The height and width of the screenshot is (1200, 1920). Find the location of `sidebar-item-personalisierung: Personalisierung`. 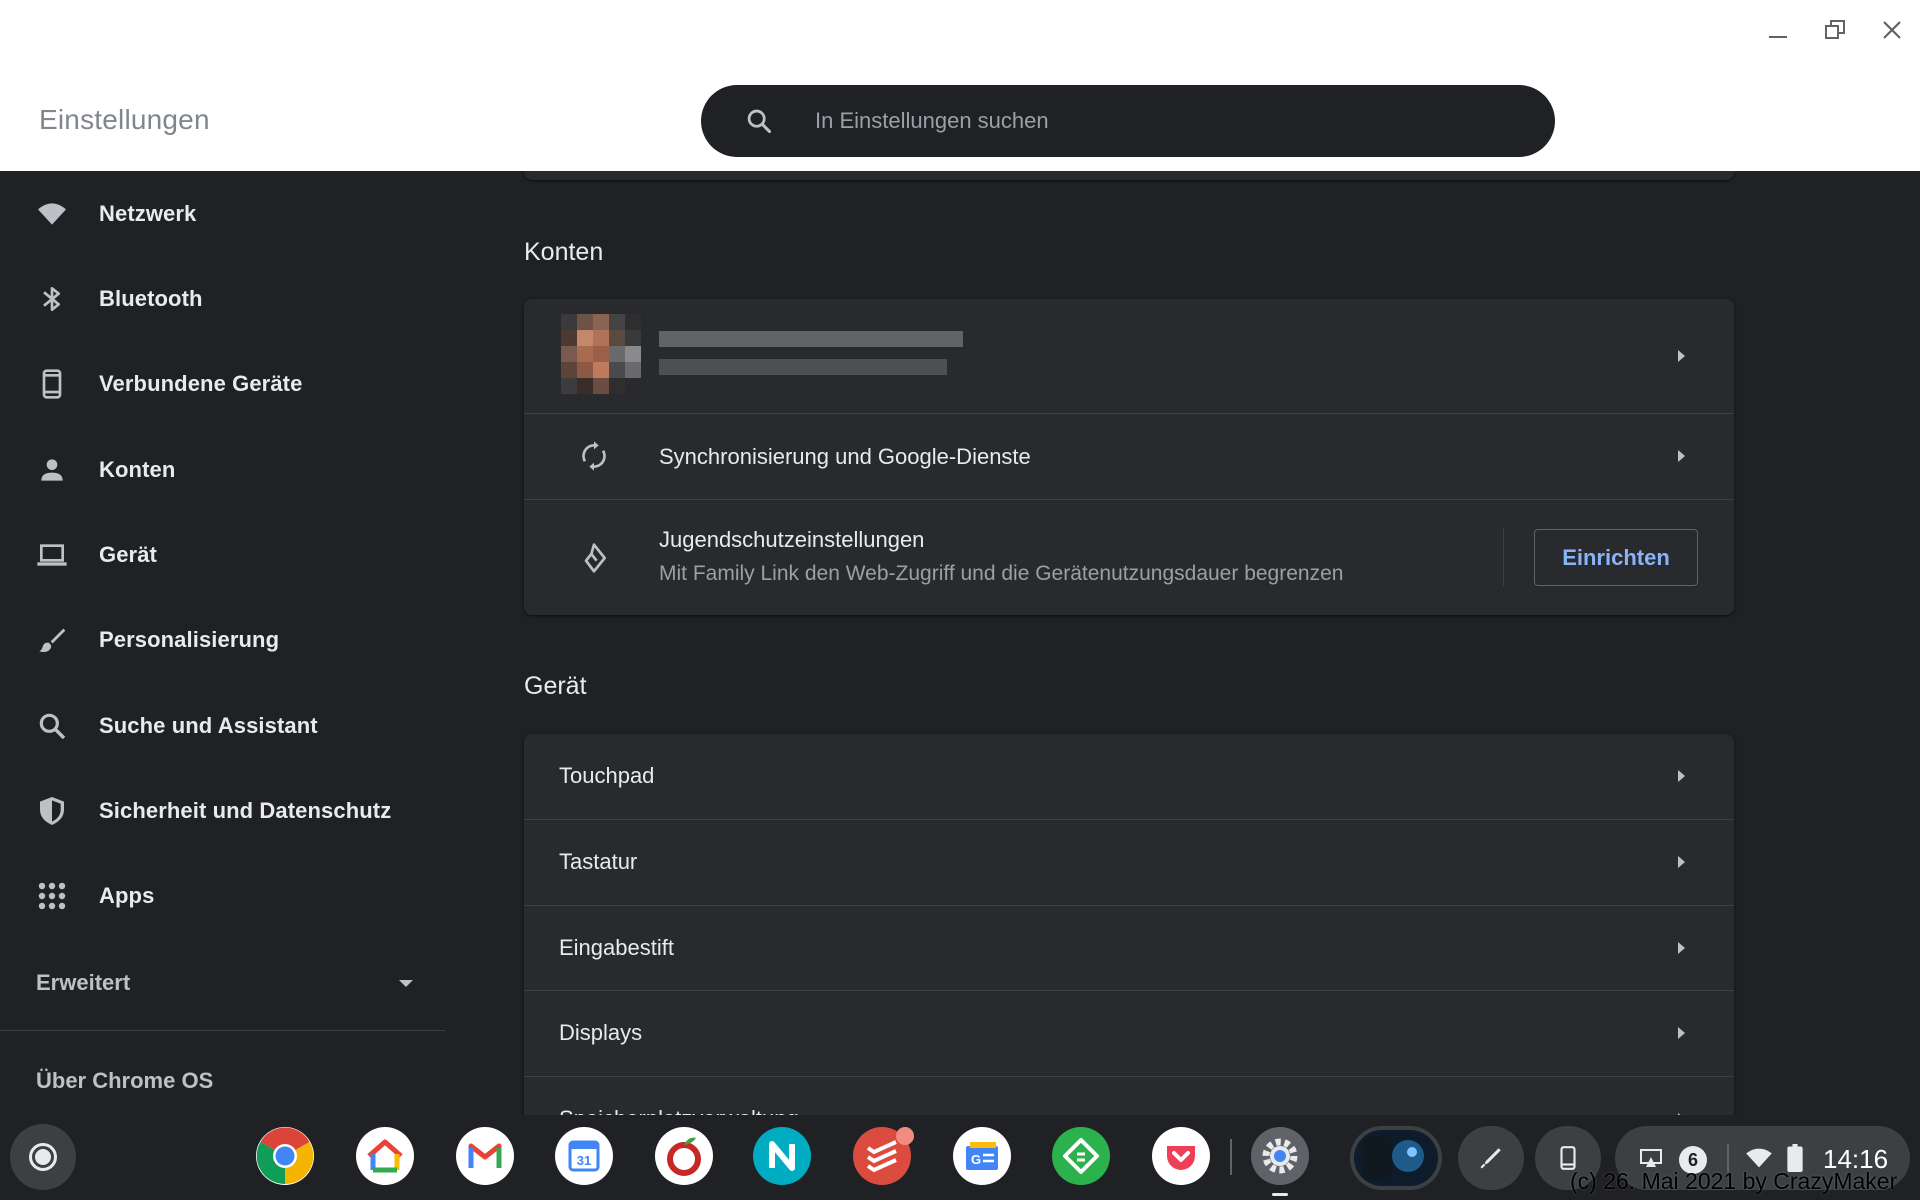

sidebar-item-personalisierung: Personalisierung is located at coordinates (222, 640).